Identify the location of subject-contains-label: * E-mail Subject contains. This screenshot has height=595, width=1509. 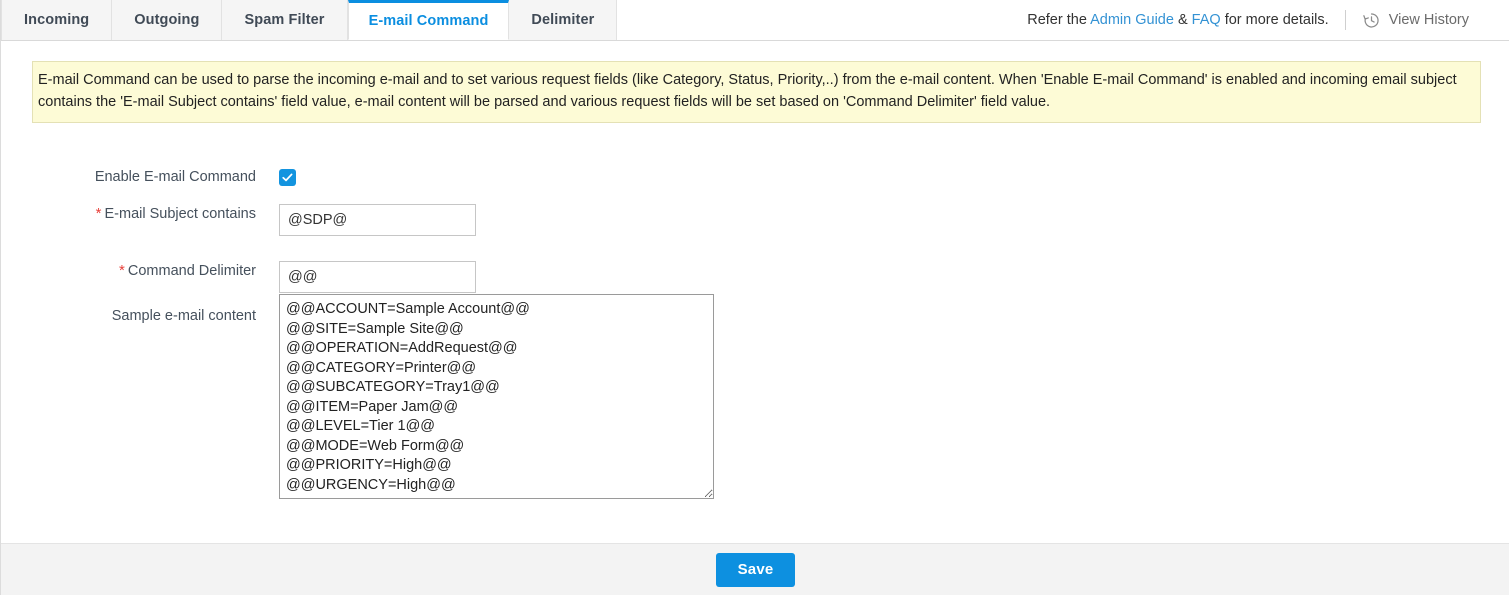
(128, 214).